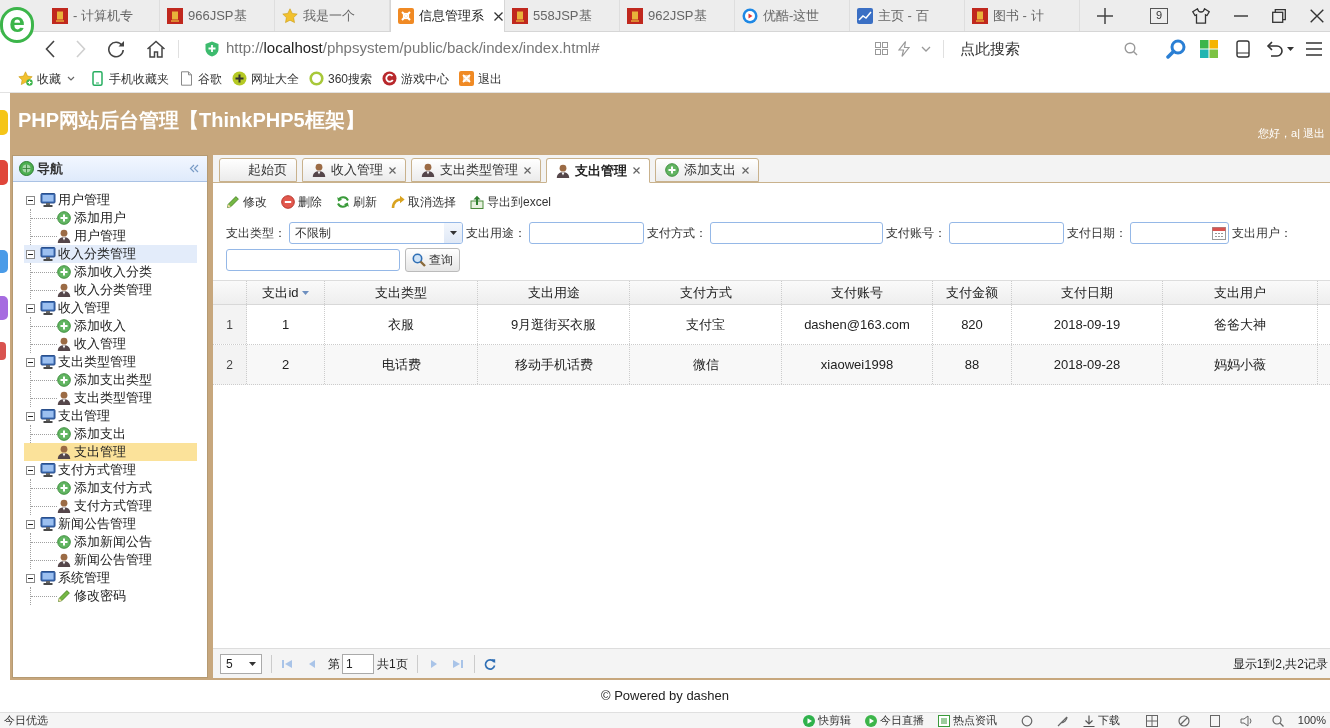 The width and height of the screenshot is (1330, 728). What do you see at coordinates (194, 168) in the screenshot?
I see `double-chevron-icon` at bounding box center [194, 168].